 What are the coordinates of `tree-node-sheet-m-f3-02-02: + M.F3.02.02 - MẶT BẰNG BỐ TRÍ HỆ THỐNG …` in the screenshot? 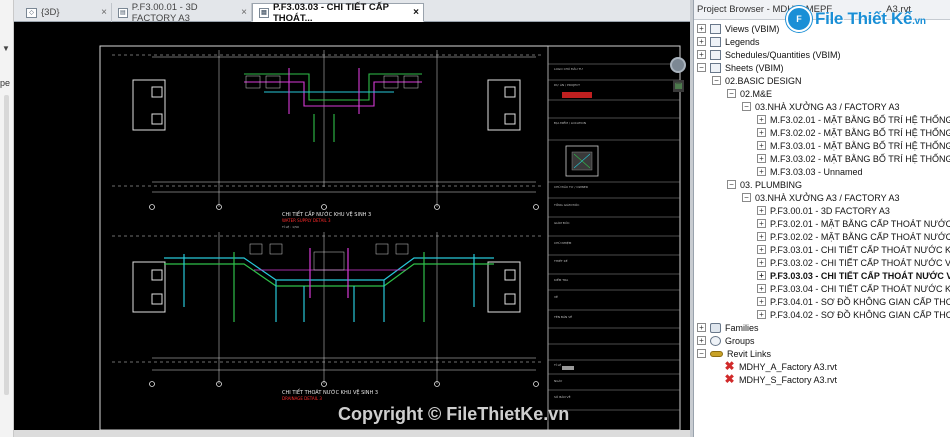 It's located at (853, 132).